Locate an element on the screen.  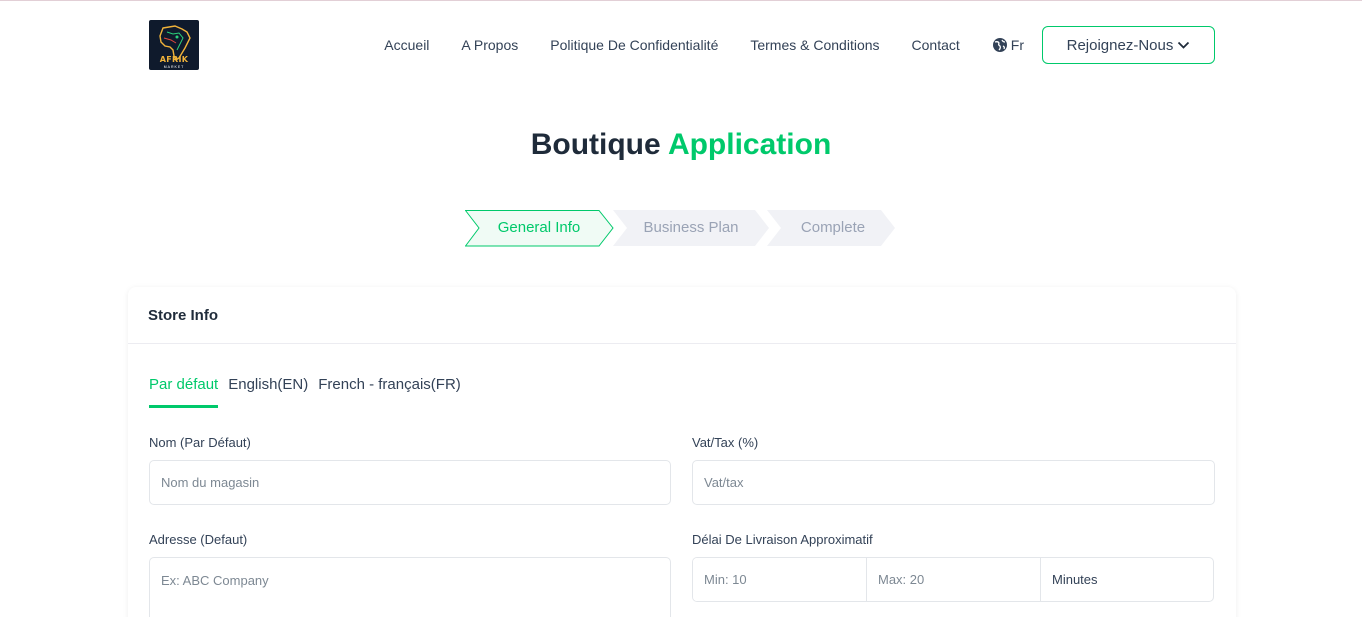
step-general-info: General Info is located at coordinates (540, 228).